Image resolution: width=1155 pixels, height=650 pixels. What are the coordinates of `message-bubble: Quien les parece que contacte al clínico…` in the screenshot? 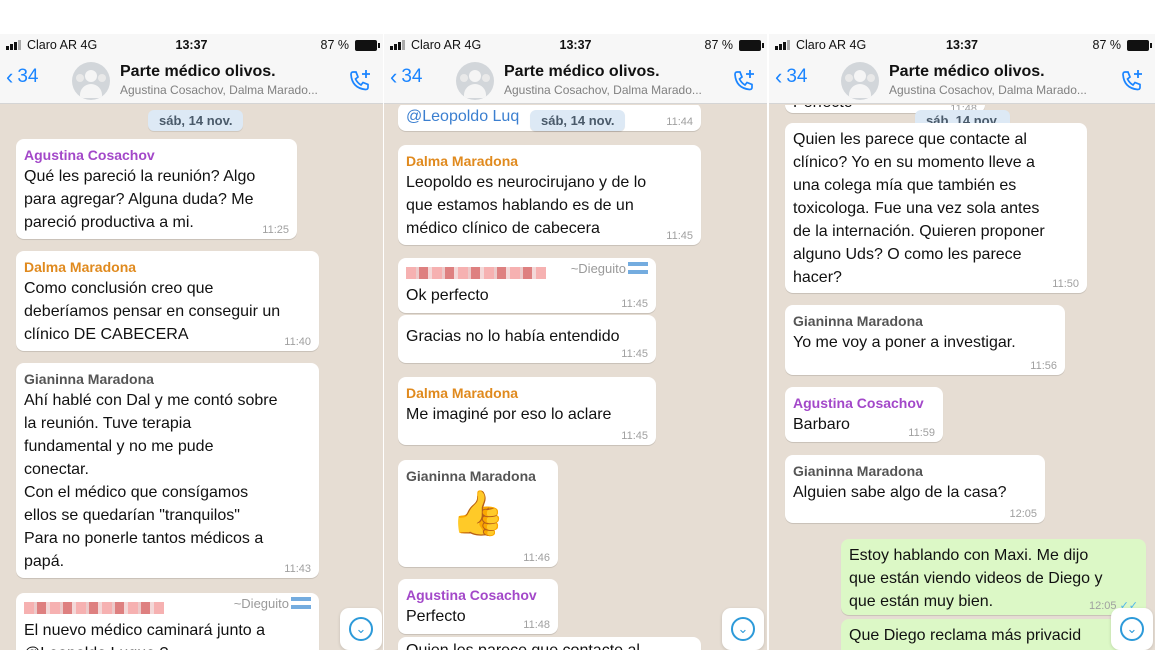 It's located at (936, 208).